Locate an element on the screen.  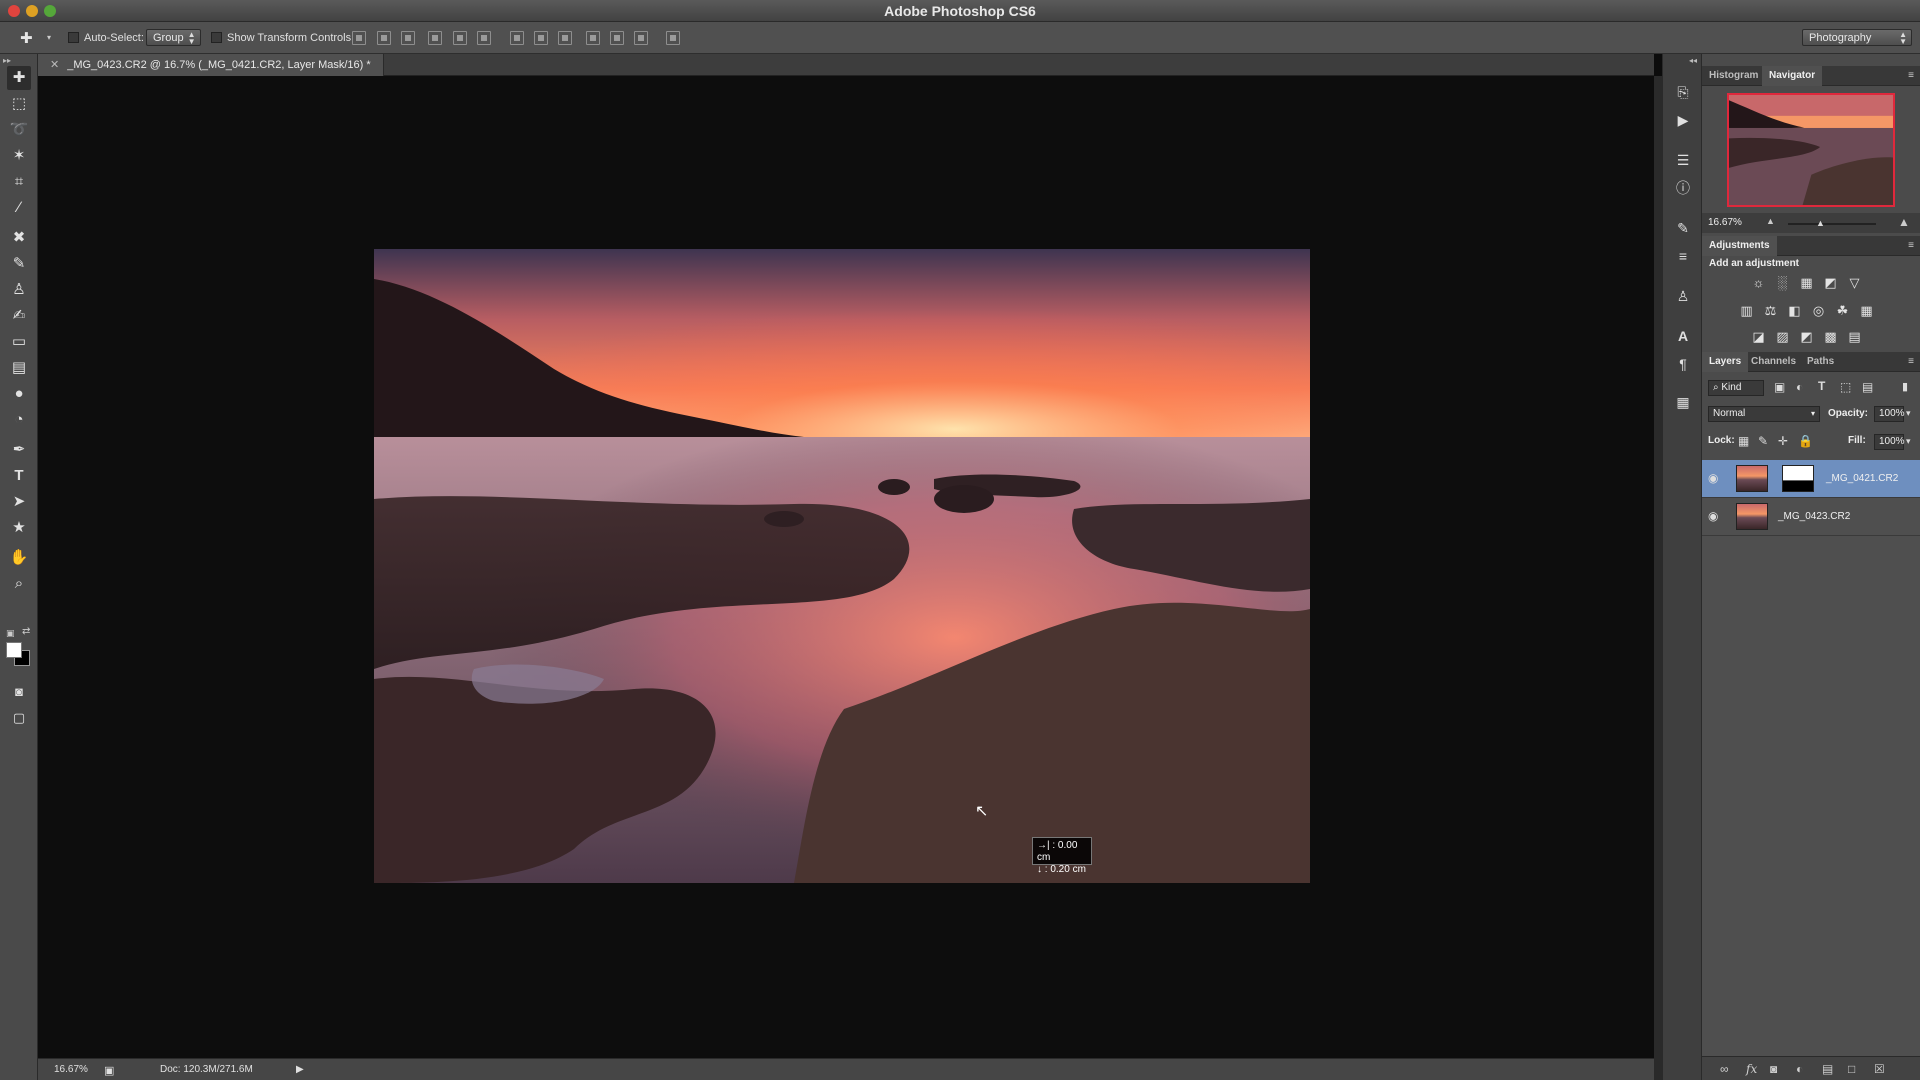
align-hcenter-icon is located at coordinates (460, 38).